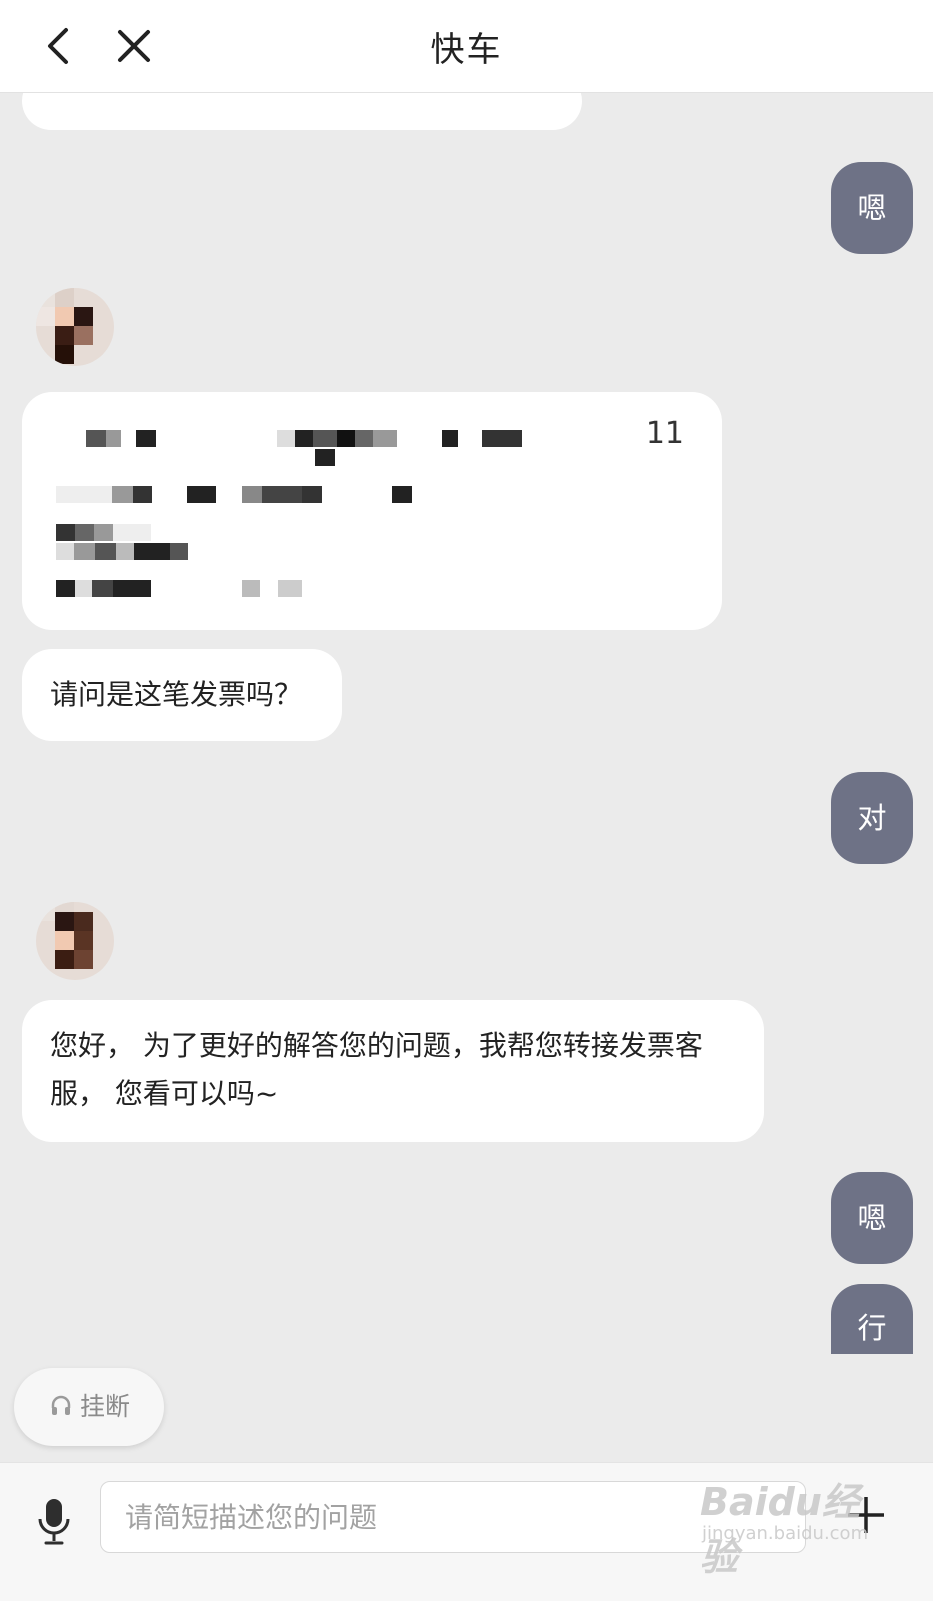 This screenshot has width=933, height=1601. I want to click on card-time: 11, so click(664, 433).